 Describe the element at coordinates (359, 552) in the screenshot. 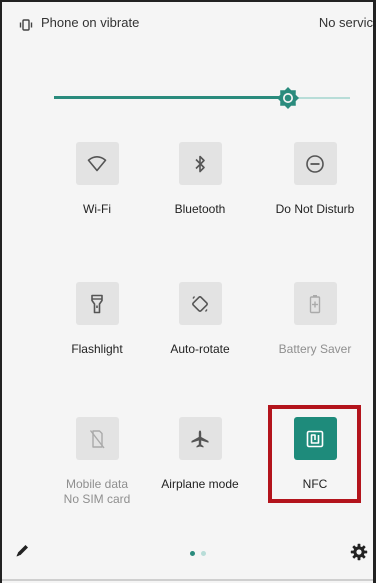

I see `settings-gear-icon` at that location.